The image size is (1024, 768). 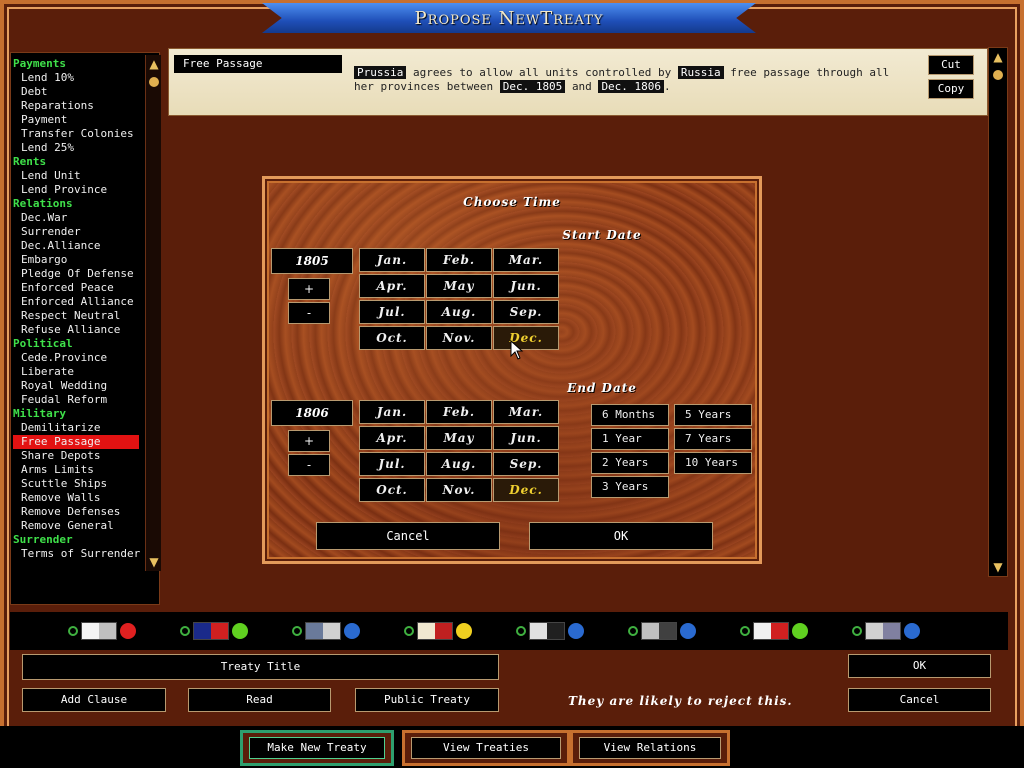 What do you see at coordinates (76, 120) in the screenshot?
I see `clause-item: Payment` at bounding box center [76, 120].